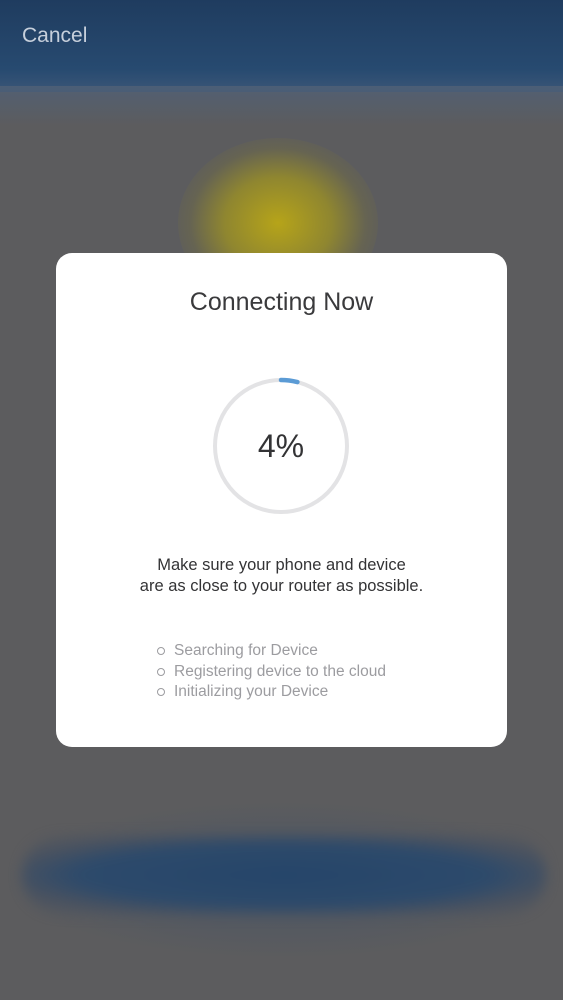 This screenshot has height=1000, width=563. I want to click on step-item: Initializing your Device, so click(271, 692).